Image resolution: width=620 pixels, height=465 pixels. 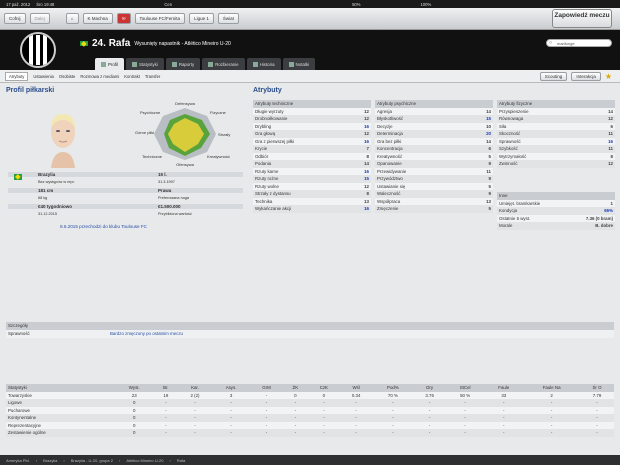 I want to click on table-row: Zestawienie ogólne 0- - - - - - - - - - - - -, so click(x=310, y=433).